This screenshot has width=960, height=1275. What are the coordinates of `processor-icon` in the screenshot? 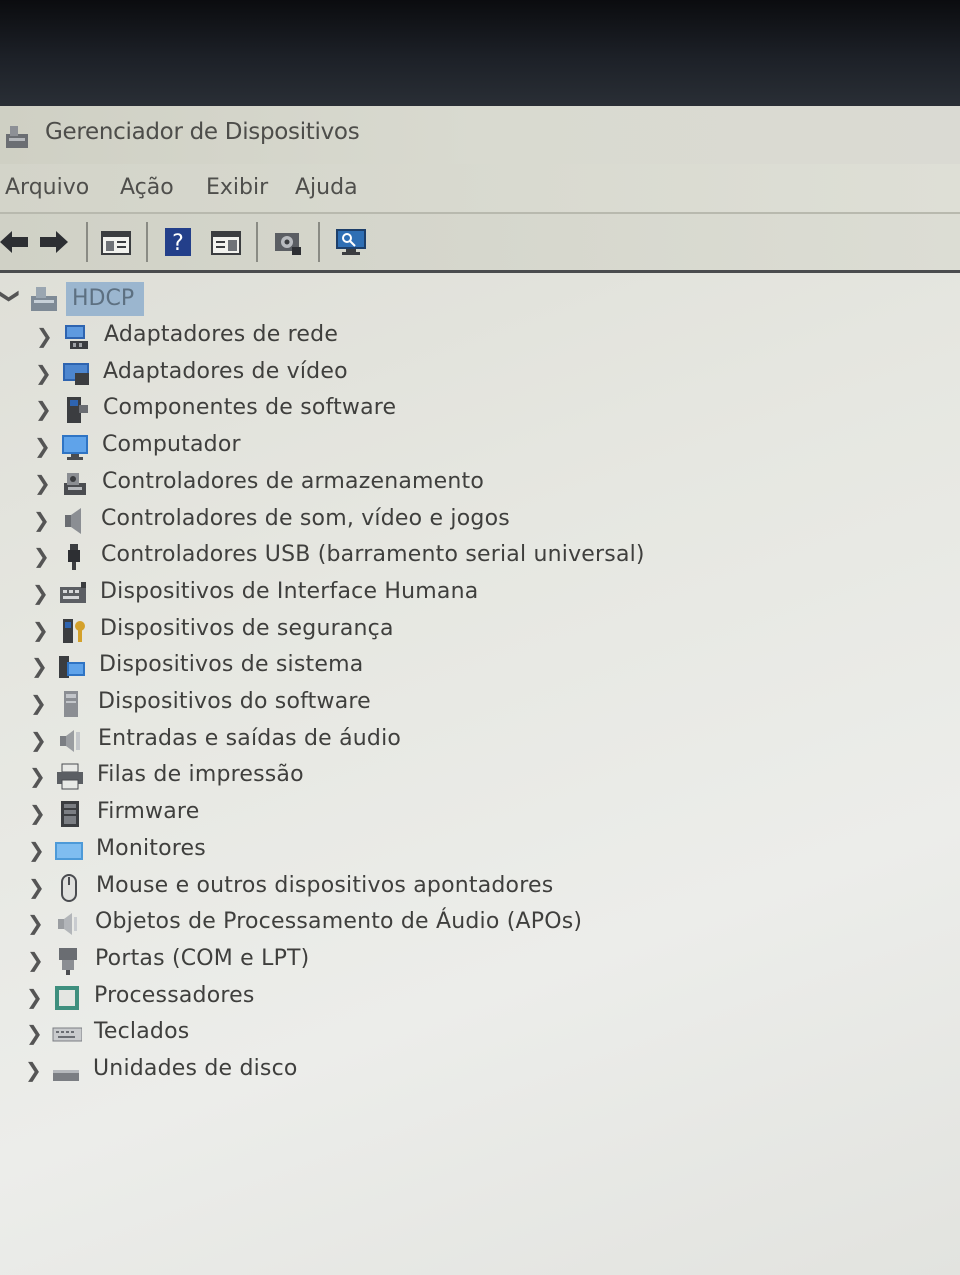 It's located at (67, 998).